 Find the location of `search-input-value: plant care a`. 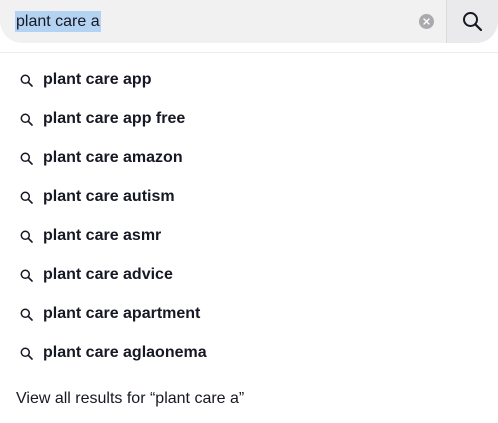

search-input-value: plant care a is located at coordinates (58, 21).